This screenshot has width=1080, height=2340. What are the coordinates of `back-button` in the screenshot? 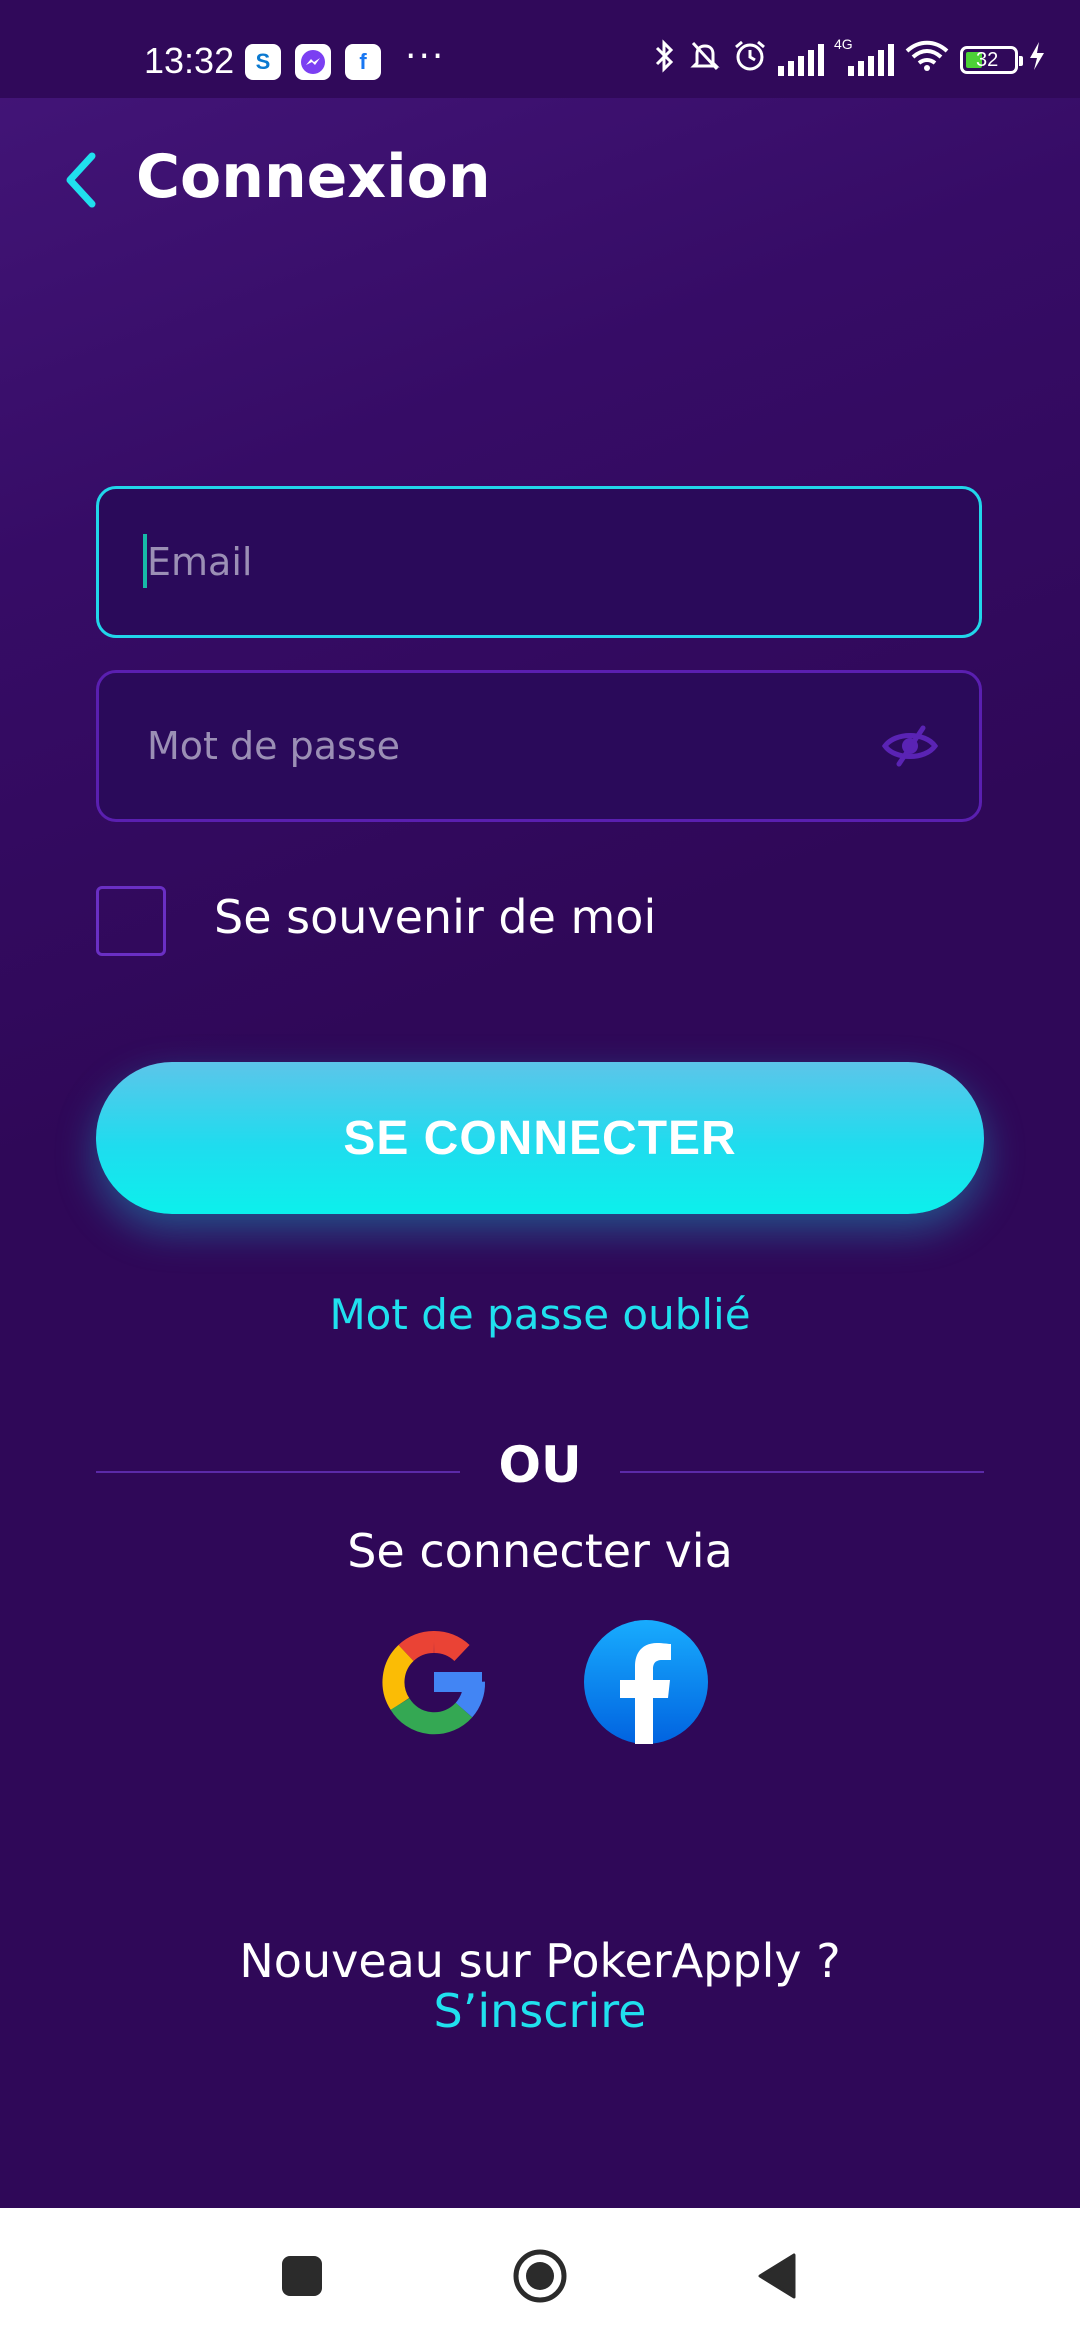 It's located at (80, 180).